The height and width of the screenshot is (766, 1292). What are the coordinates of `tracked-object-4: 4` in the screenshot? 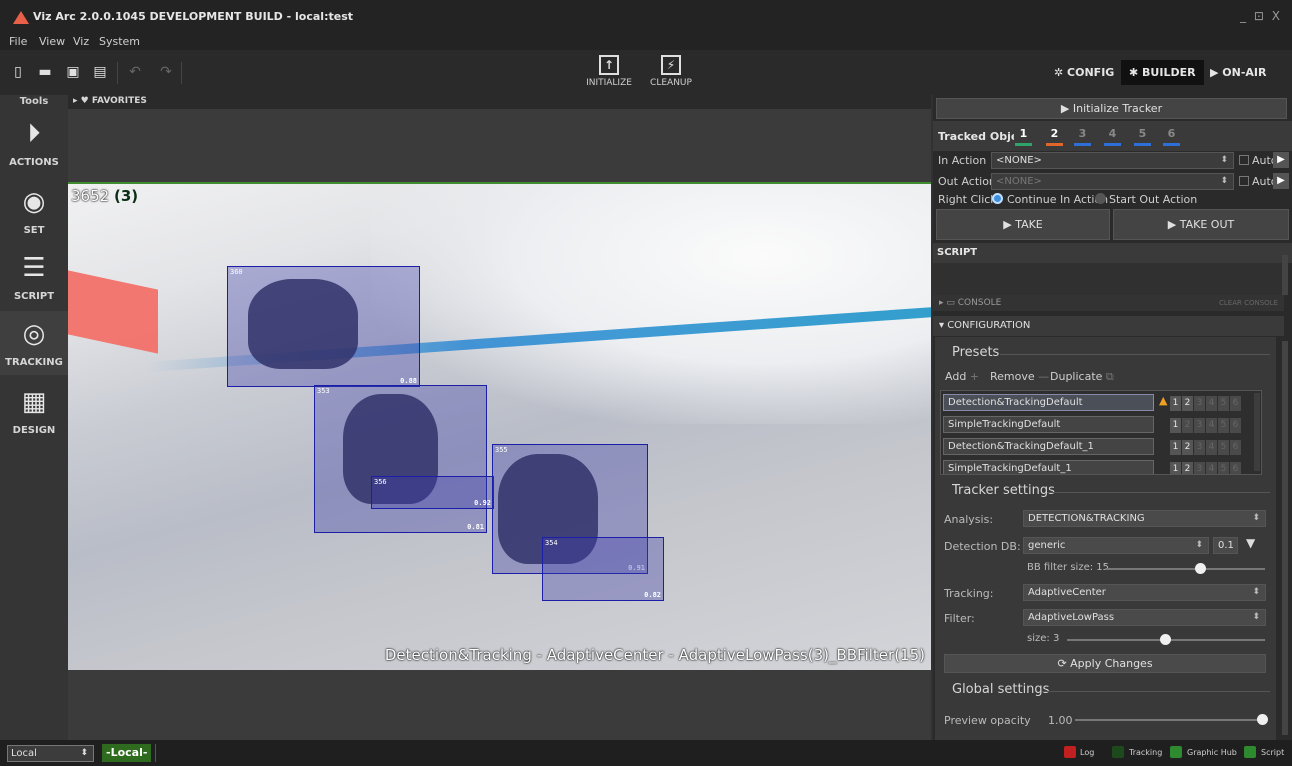 It's located at (1112, 136).